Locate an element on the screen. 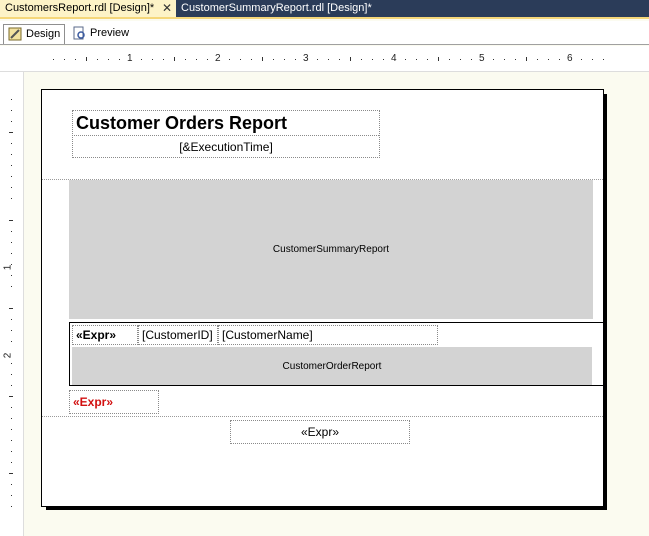  footer-separator is located at coordinates (322, 416).